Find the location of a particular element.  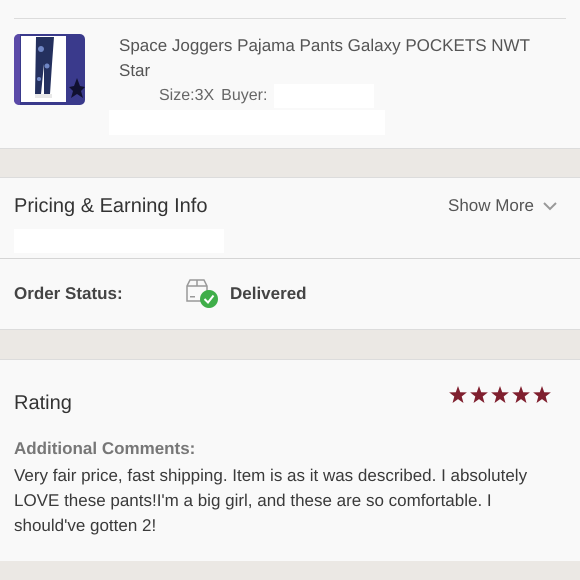

order-status-value: Delivered is located at coordinates (268, 294).